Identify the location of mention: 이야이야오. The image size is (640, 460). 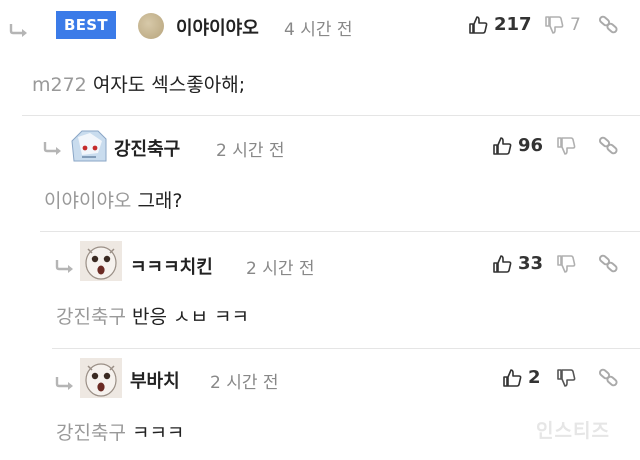
(87, 201).